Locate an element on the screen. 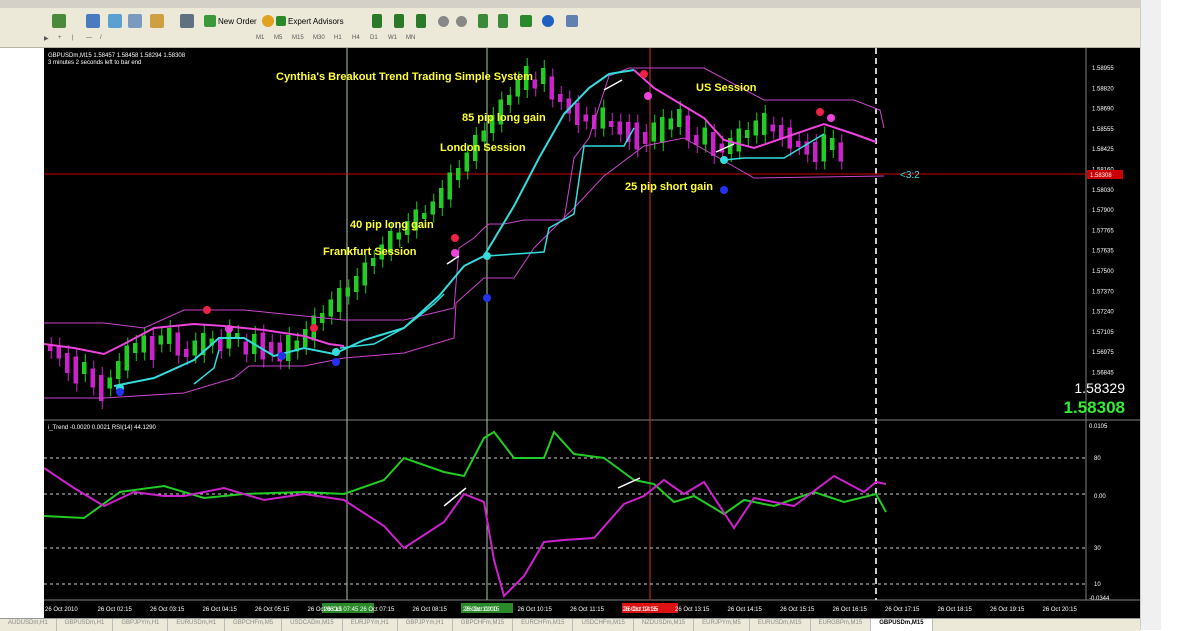 The height and width of the screenshot is (631, 1200). templates-button is located at coordinates (572, 21).